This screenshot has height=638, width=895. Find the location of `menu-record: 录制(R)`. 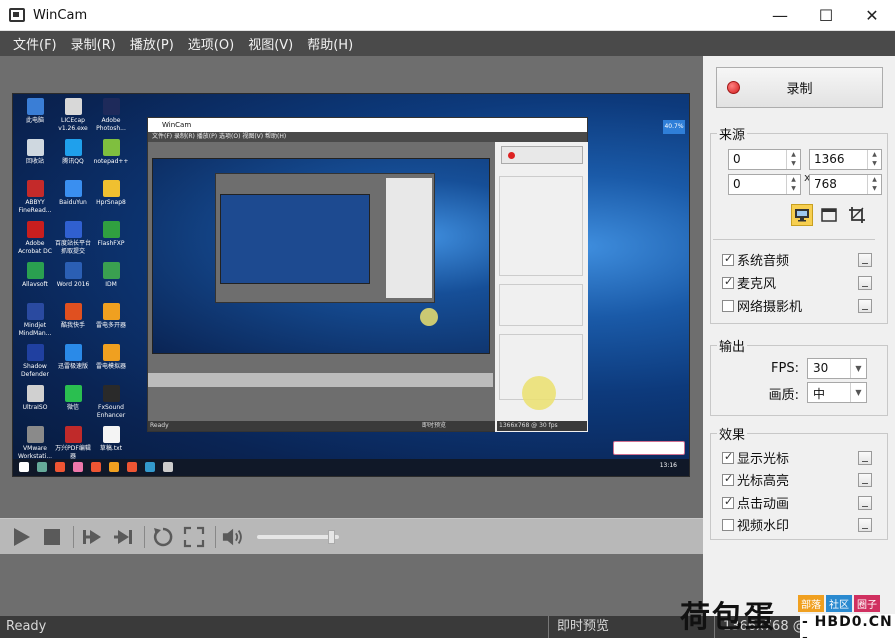

menu-record: 录制(R) is located at coordinates (93, 43).